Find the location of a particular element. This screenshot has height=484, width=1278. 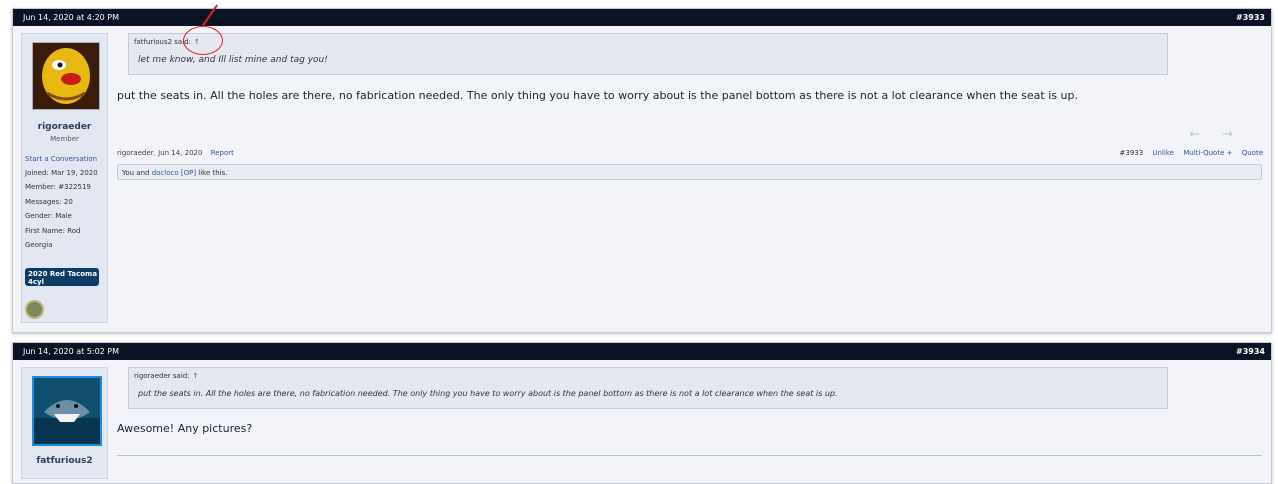

liker-link: docloco [OP] is located at coordinates (174, 173).